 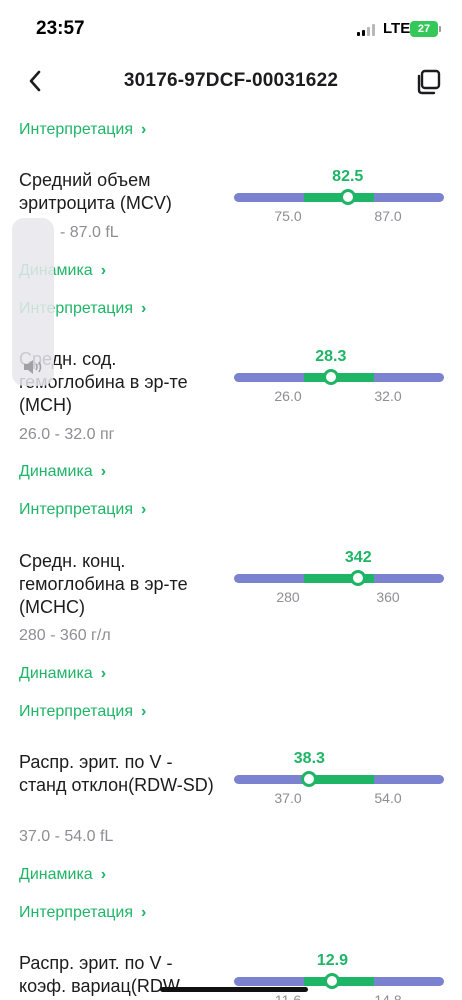 What do you see at coordinates (288, 996) in the screenshot?
I see `gauge-low-label: 11.6` at bounding box center [288, 996].